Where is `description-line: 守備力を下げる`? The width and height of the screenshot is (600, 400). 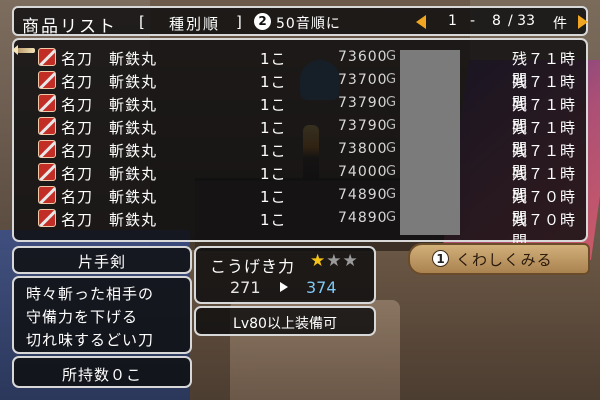
description-line: 守備力を下げる is located at coordinates (82, 317).